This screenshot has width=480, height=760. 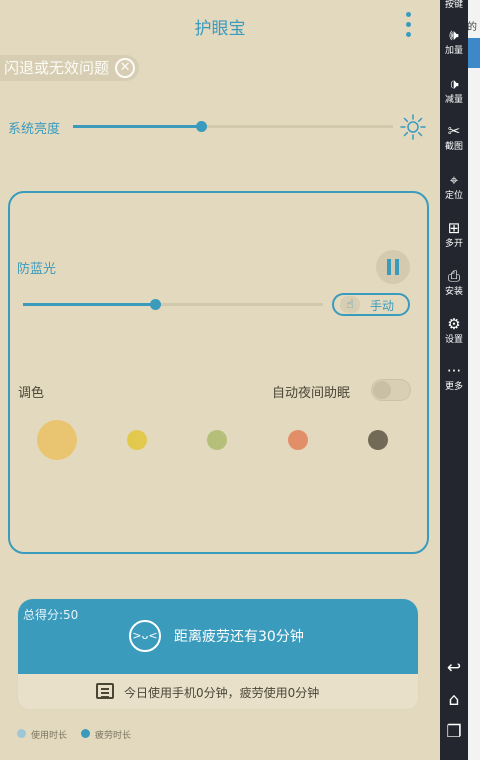 What do you see at coordinates (453, 100) in the screenshot?
I see `toolbar-volume-down-label: 减量` at bounding box center [453, 100].